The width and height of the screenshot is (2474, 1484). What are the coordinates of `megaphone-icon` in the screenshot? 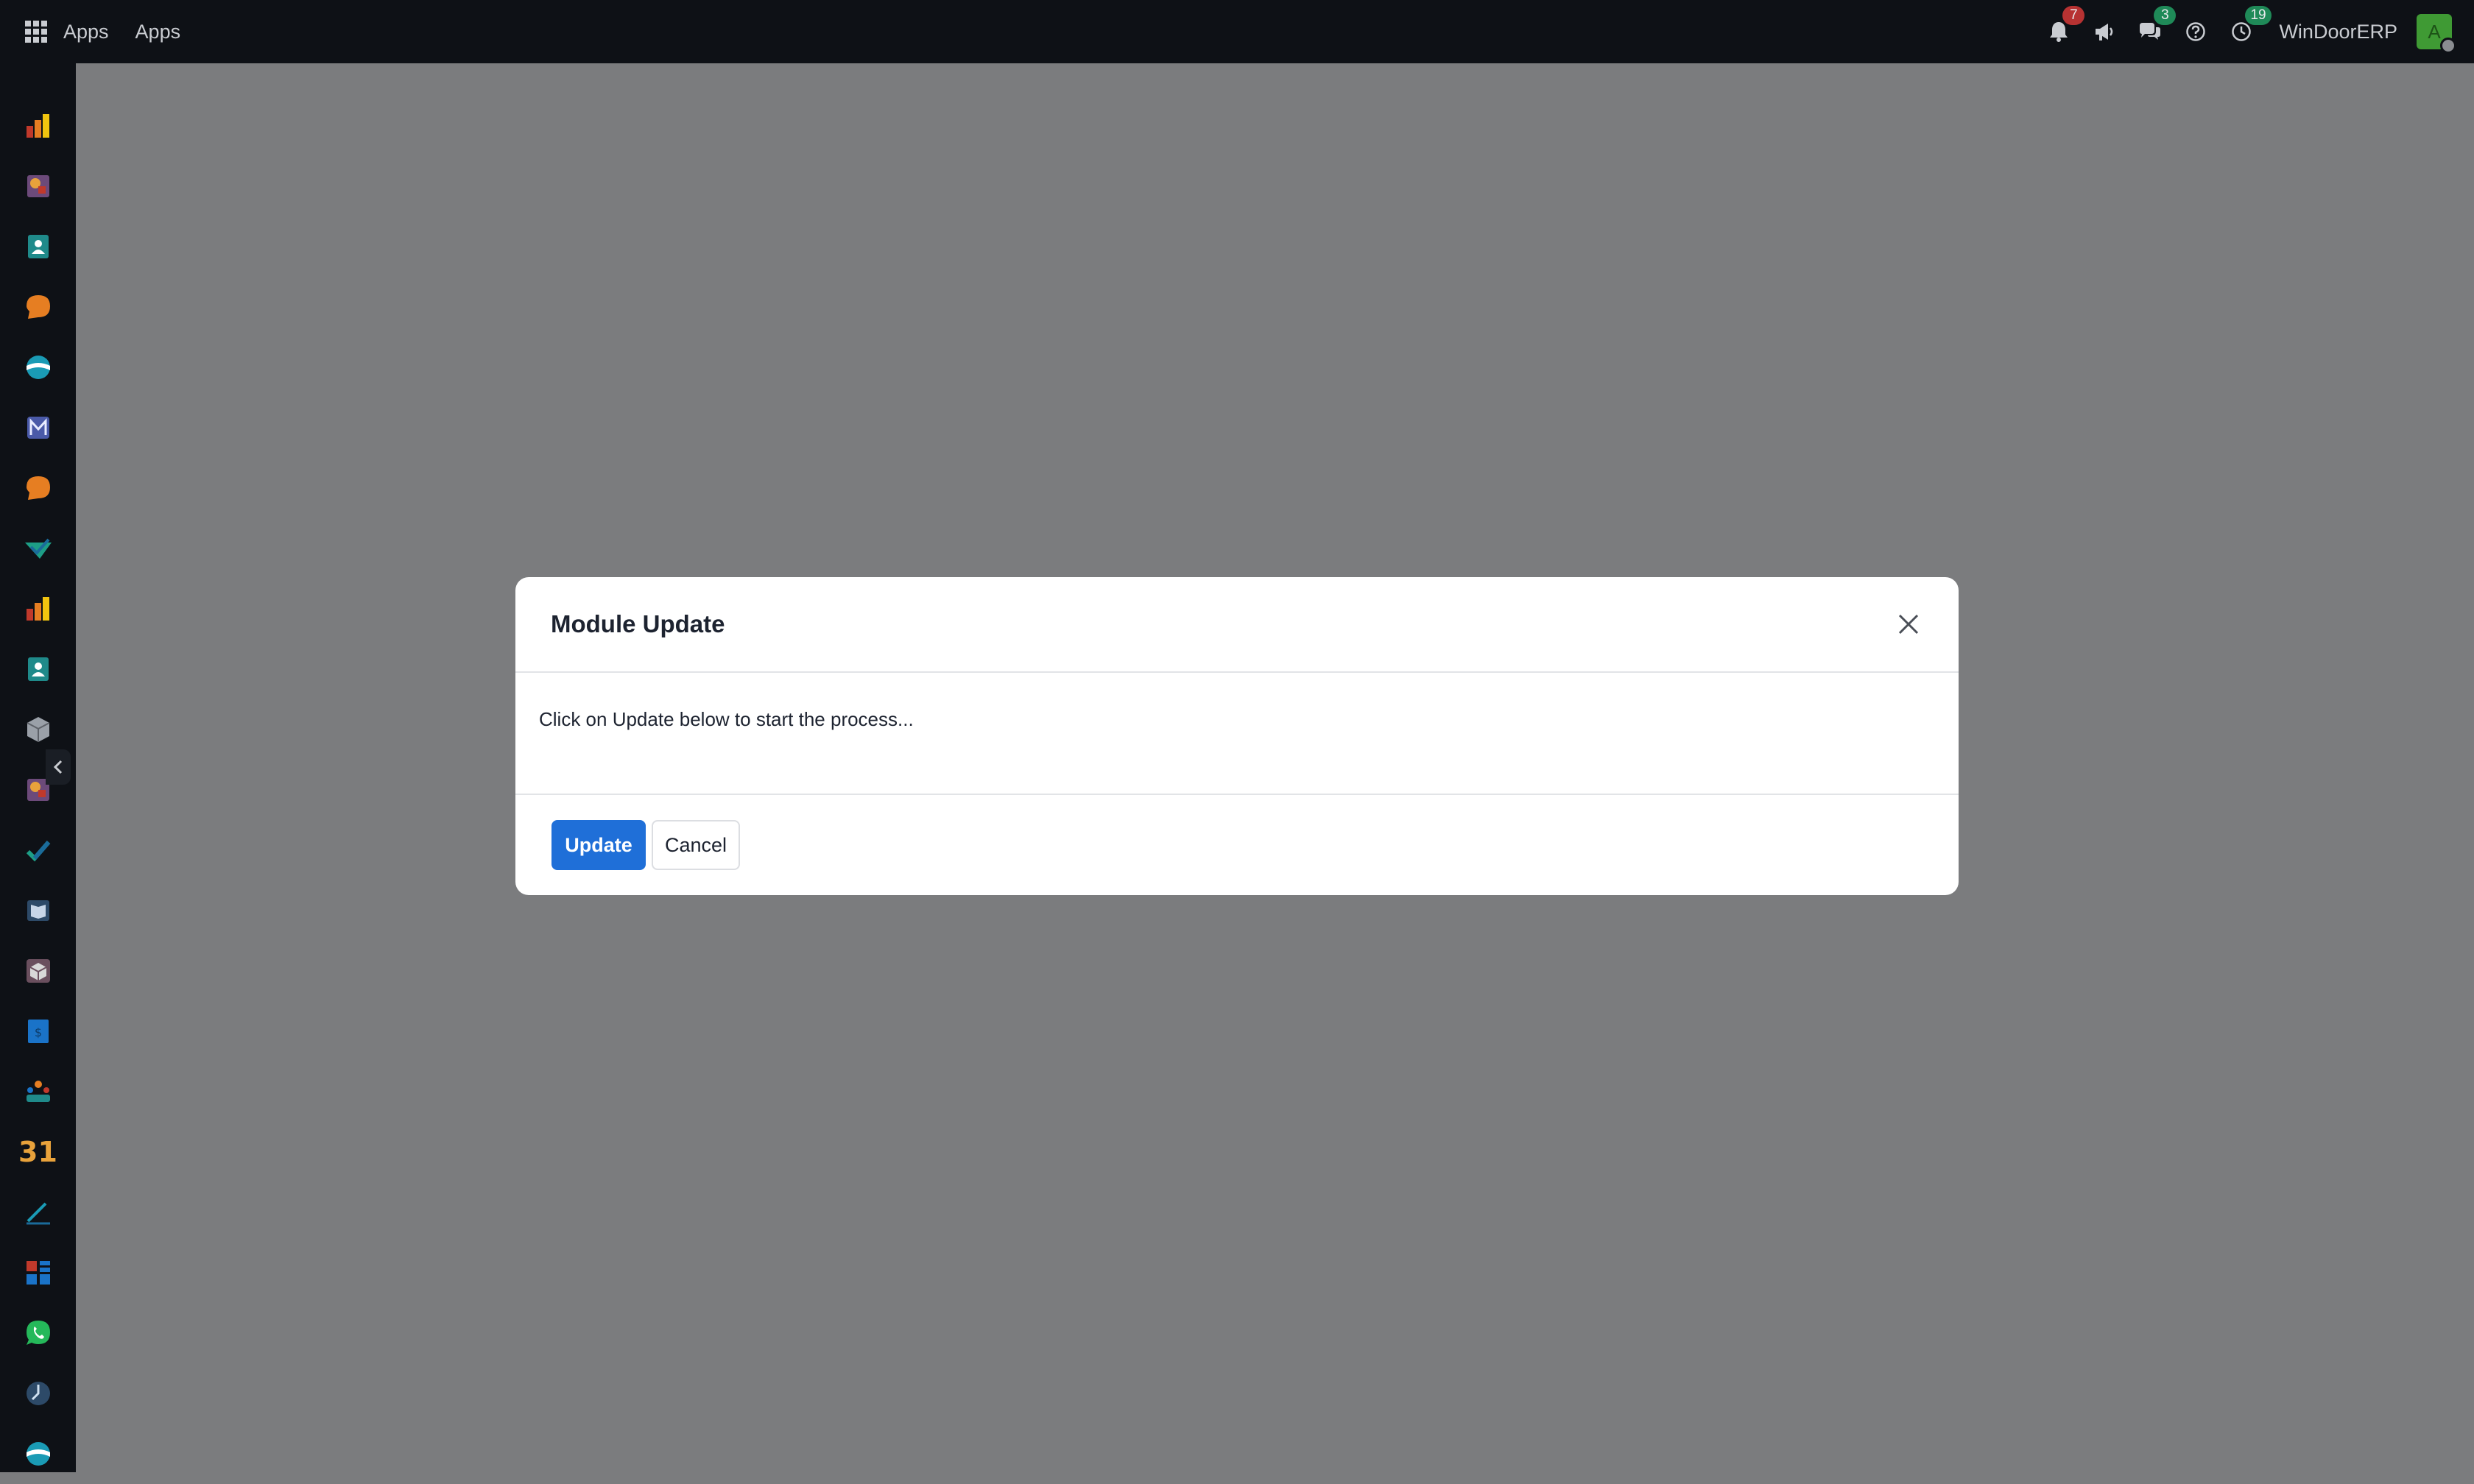 It's located at (2104, 32).